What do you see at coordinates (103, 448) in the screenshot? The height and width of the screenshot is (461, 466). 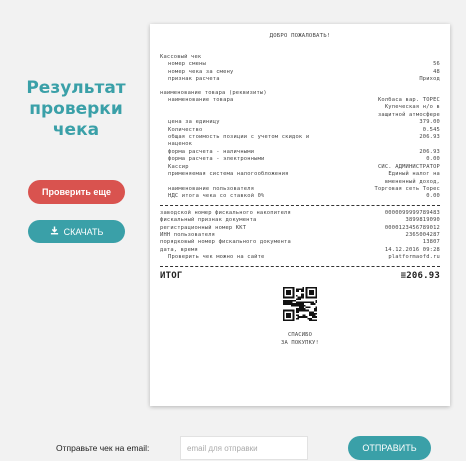 I see `email-label: Отправьте чек на email:` at bounding box center [103, 448].